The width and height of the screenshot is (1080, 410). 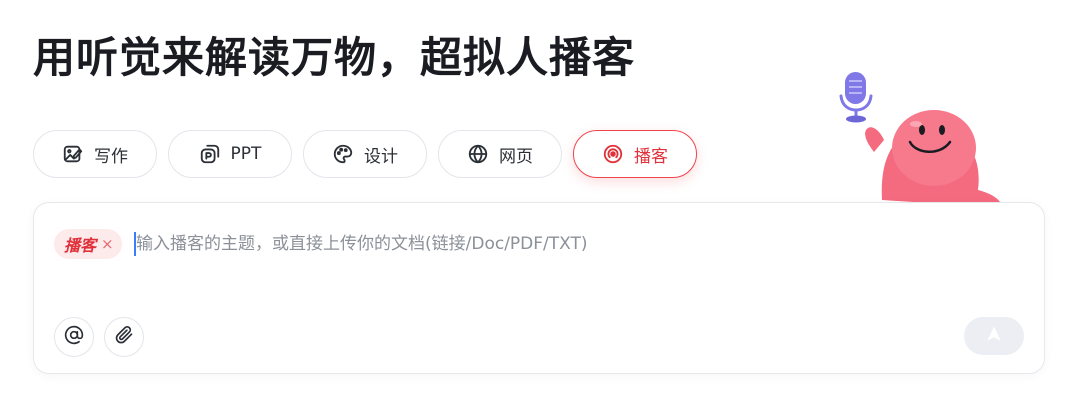 What do you see at coordinates (381, 156) in the screenshot?
I see `tab-design-label: 设计` at bounding box center [381, 156].